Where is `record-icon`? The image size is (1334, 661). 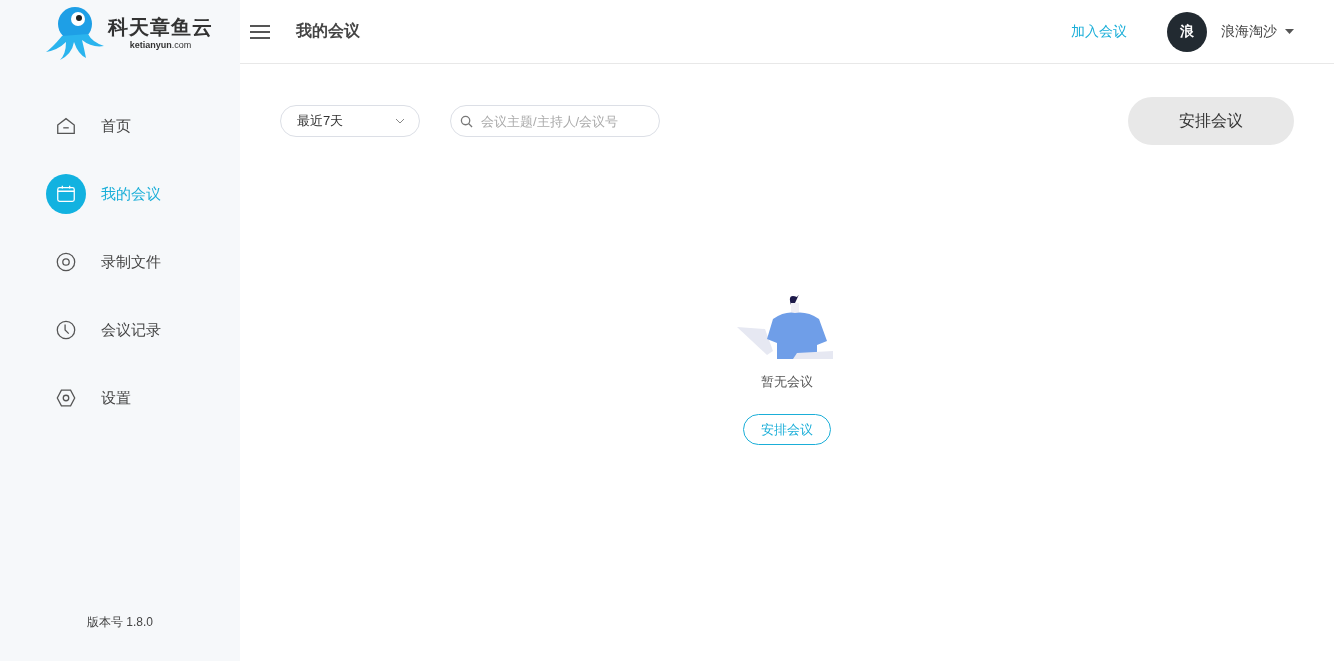 record-icon is located at coordinates (66, 262).